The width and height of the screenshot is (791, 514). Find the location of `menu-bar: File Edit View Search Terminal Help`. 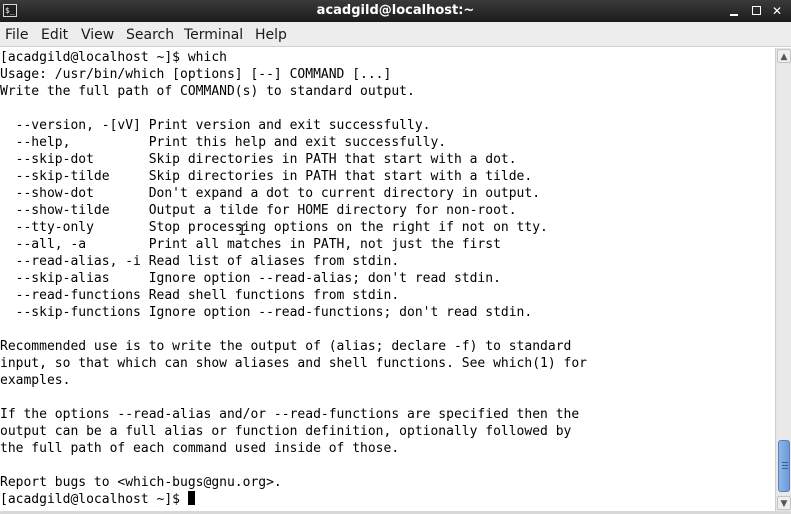

menu-bar: File Edit View Search Terminal Help is located at coordinates (395, 34).